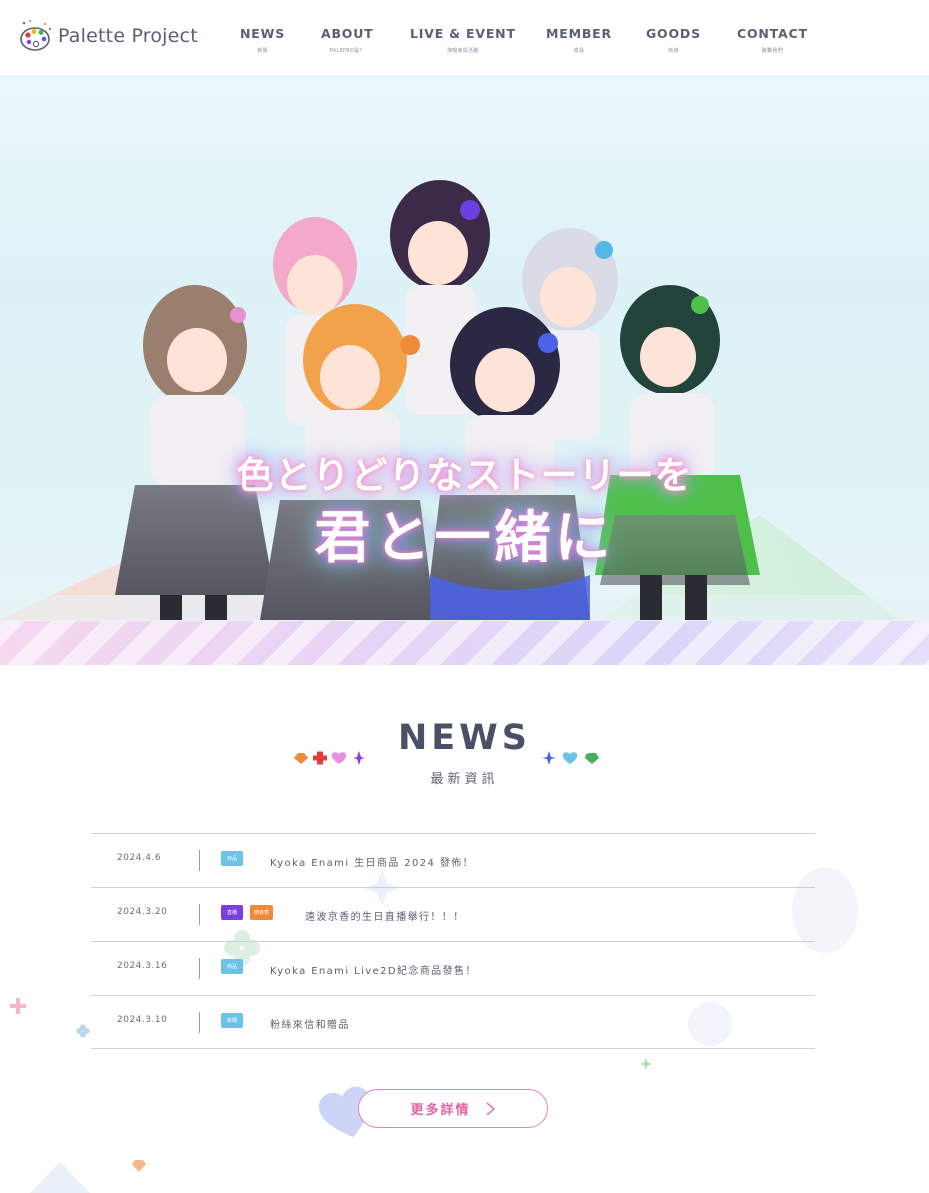 The width and height of the screenshot is (929, 1193). I want to click on news-date: 2024.3.16, so click(142, 966).